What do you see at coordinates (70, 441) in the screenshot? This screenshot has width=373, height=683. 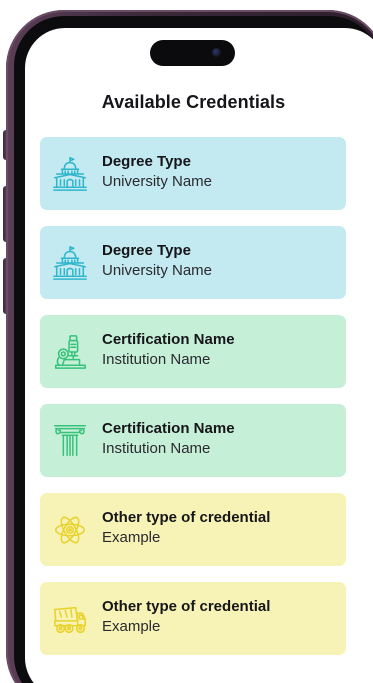 I see `greek-column-icon` at bounding box center [70, 441].